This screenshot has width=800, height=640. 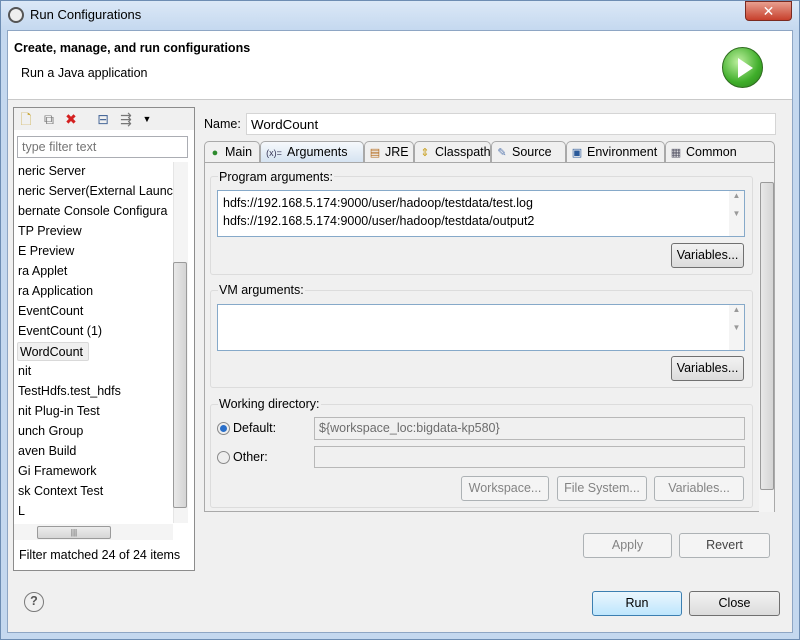 What do you see at coordinates (511, 124) in the screenshot?
I see `name-input` at bounding box center [511, 124].